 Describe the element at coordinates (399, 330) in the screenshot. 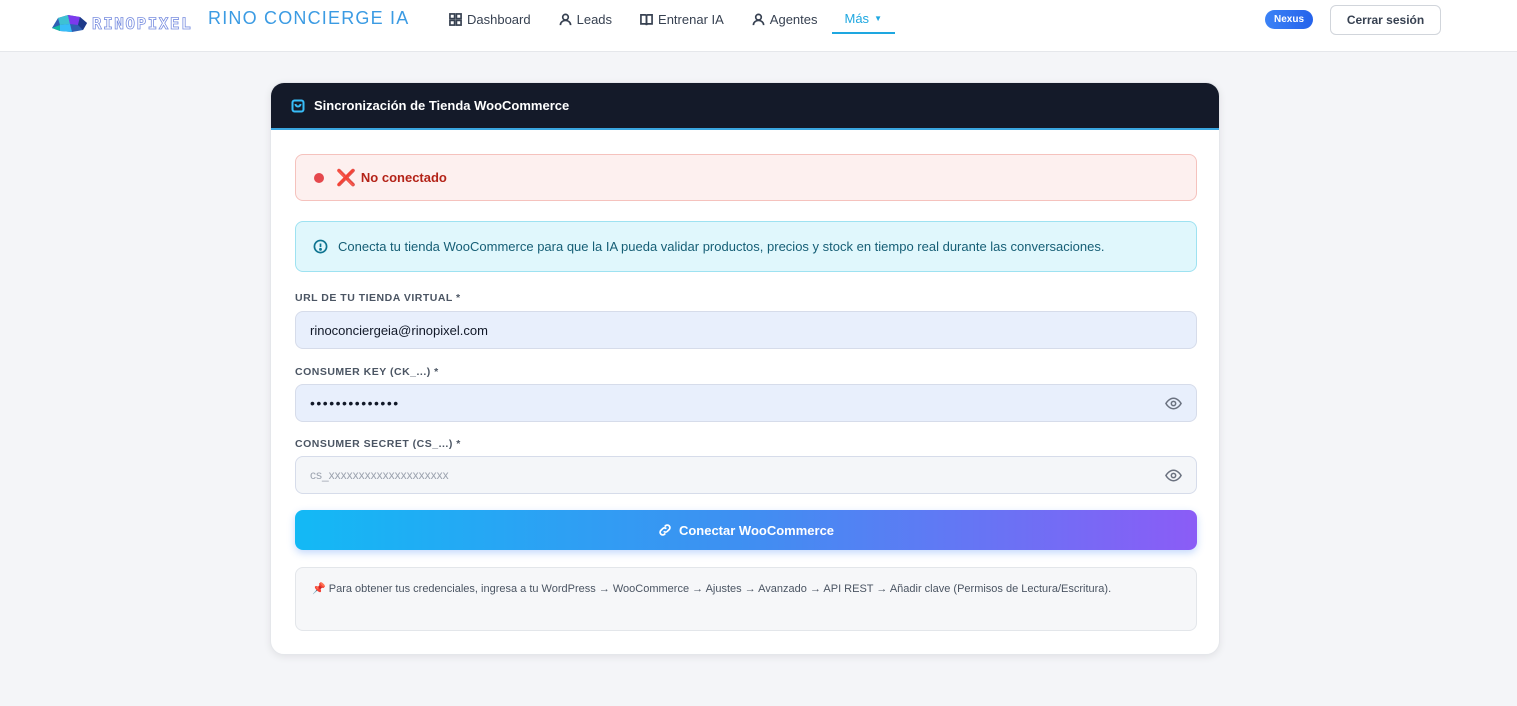

I see `store-url-value: rinoconciergeia@rinopixel.com` at that location.